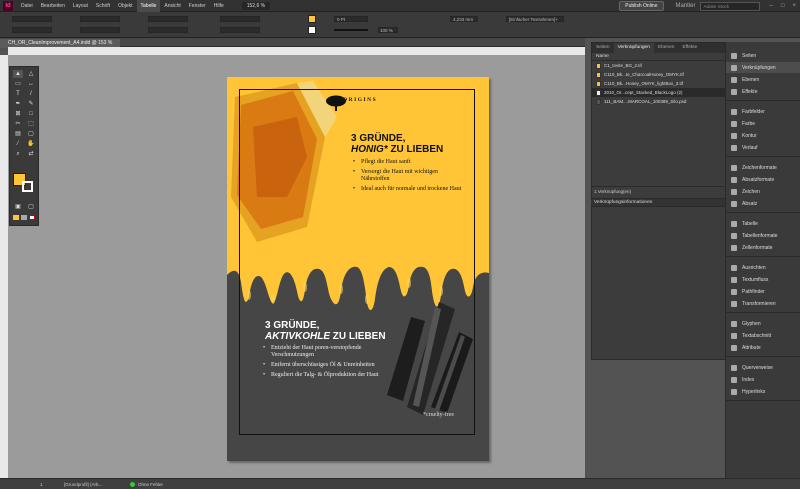 The width and height of the screenshot is (800, 489). Describe the element at coordinates (763, 179) in the screenshot. I see `panel-absatzformate: Absatzformate` at that location.